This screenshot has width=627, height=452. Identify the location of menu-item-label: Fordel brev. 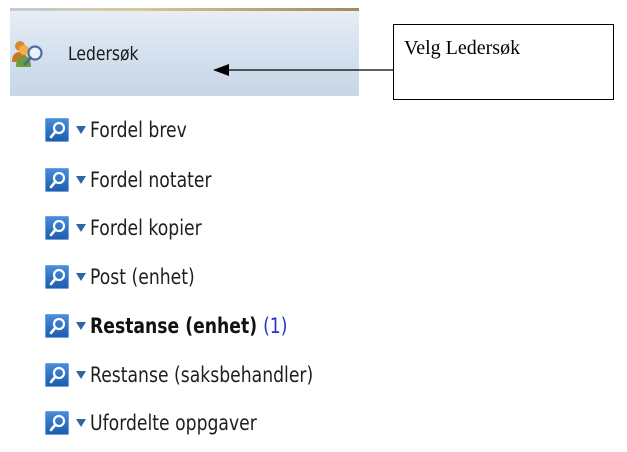
(138, 130).